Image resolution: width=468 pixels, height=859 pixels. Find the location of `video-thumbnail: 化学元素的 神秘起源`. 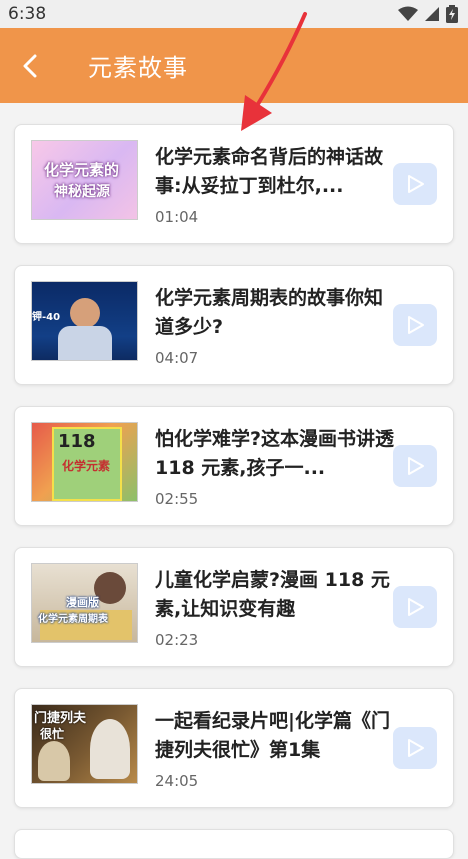

video-thumbnail: 化学元素的 神秘起源 is located at coordinates (84, 180).